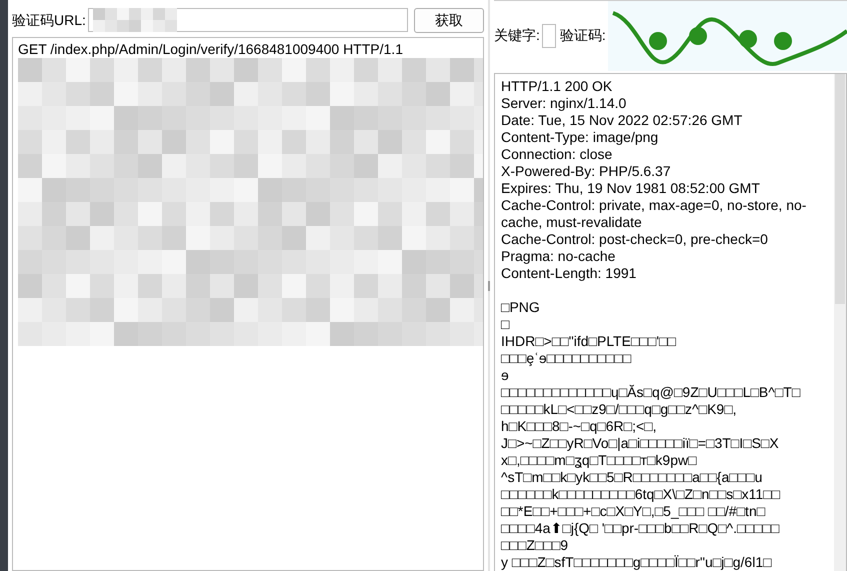 This screenshot has height=571, width=847. Describe the element at coordinates (505, 324) in the screenshot. I see `response-body-line: □` at that location.